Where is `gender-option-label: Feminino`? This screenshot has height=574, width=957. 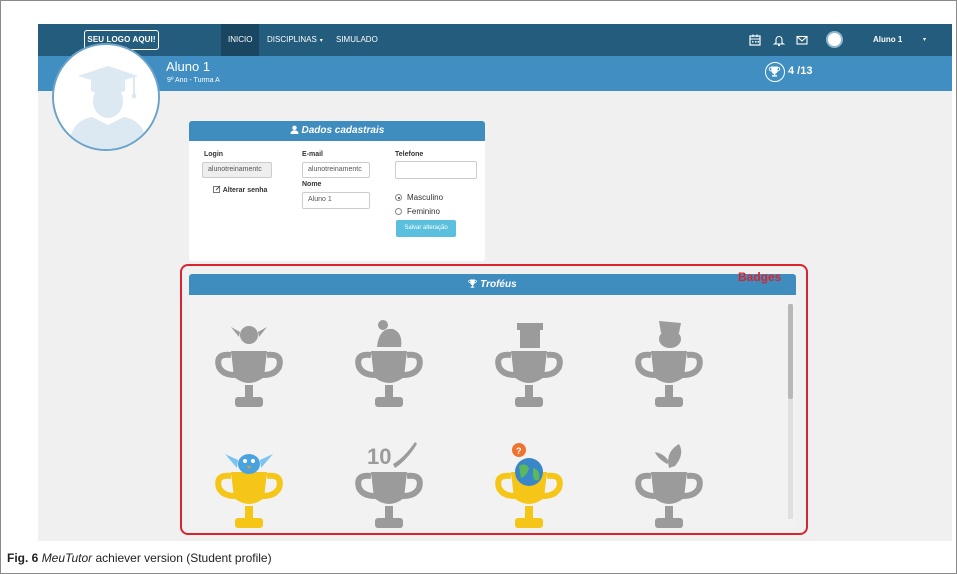
gender-option-label: Feminino is located at coordinates (423, 211).